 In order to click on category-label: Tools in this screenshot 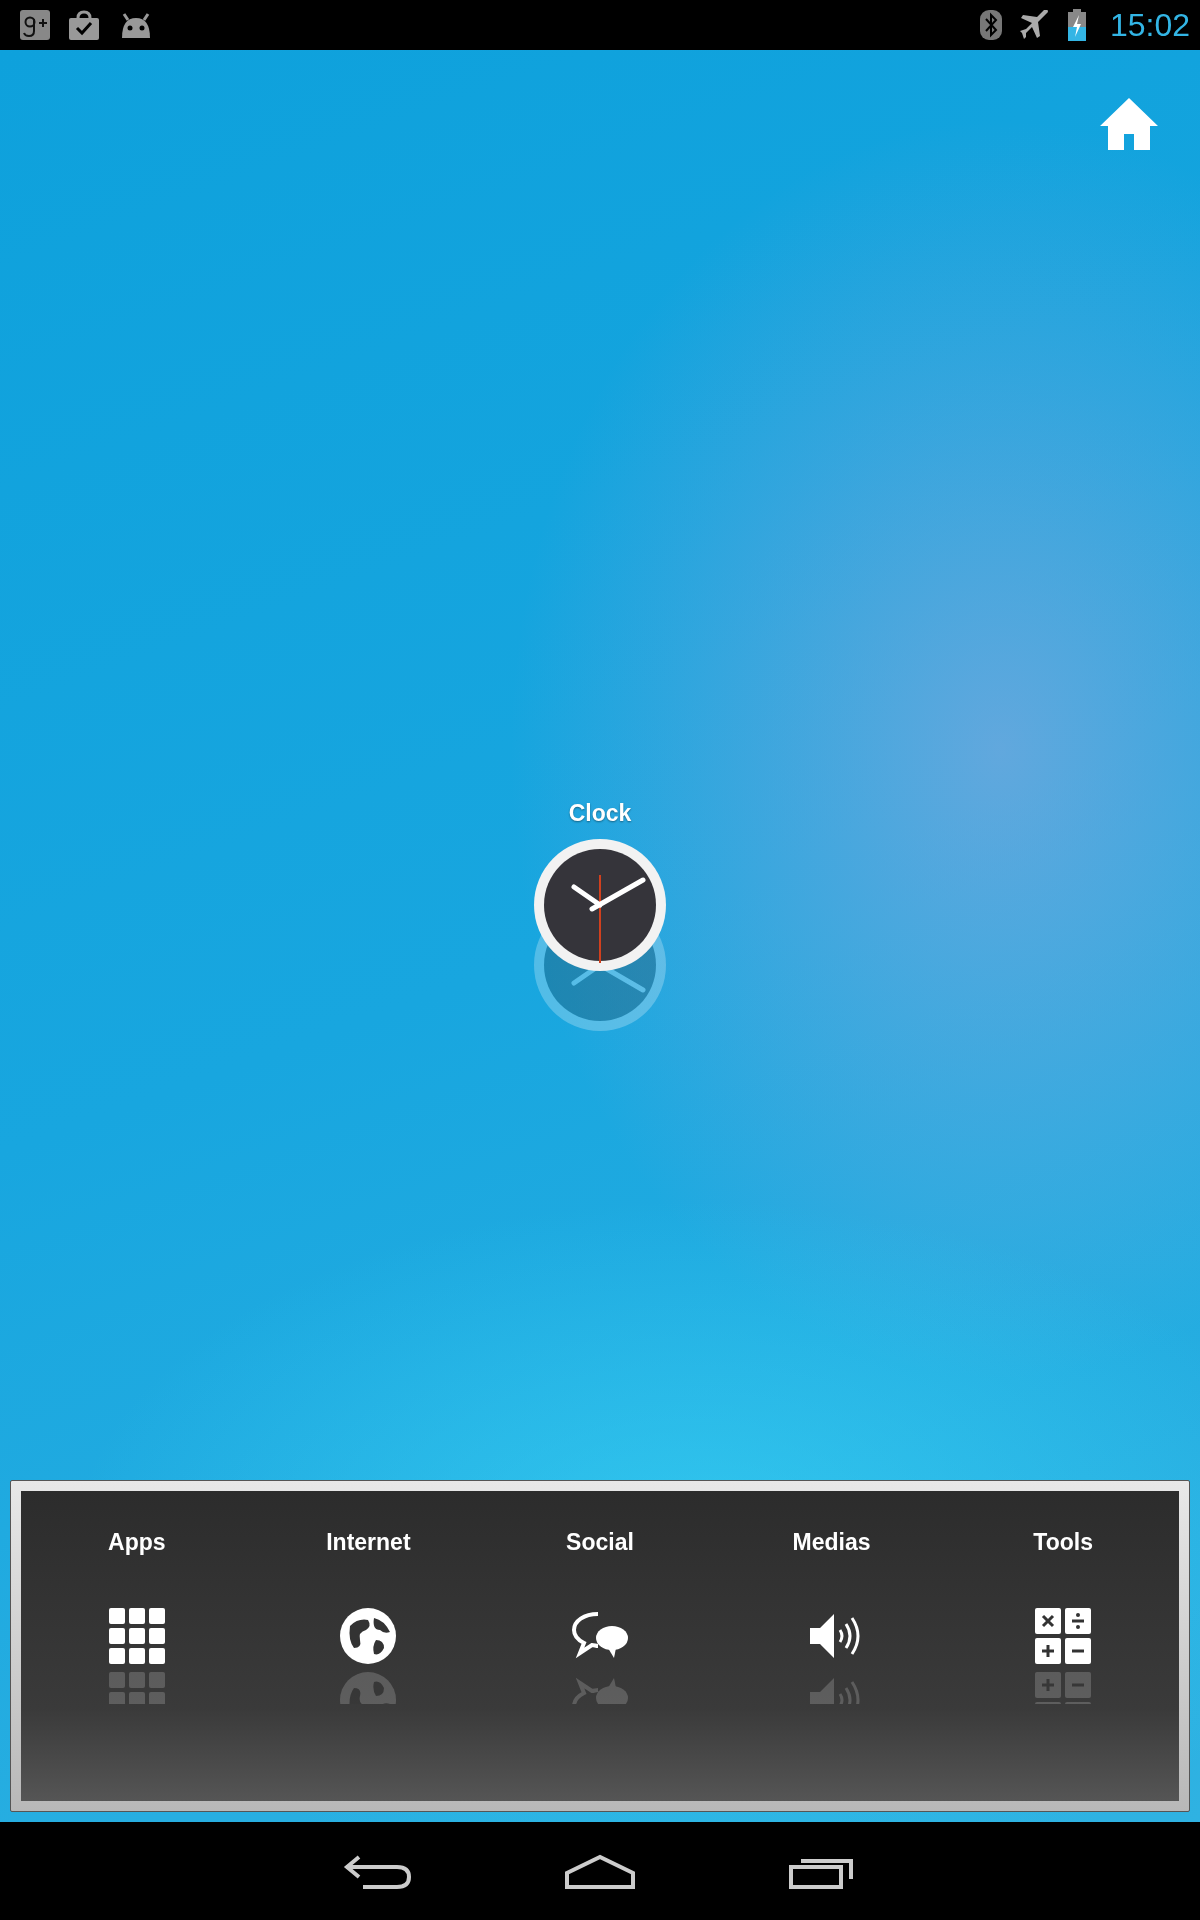, I will do `click(1063, 1542)`.